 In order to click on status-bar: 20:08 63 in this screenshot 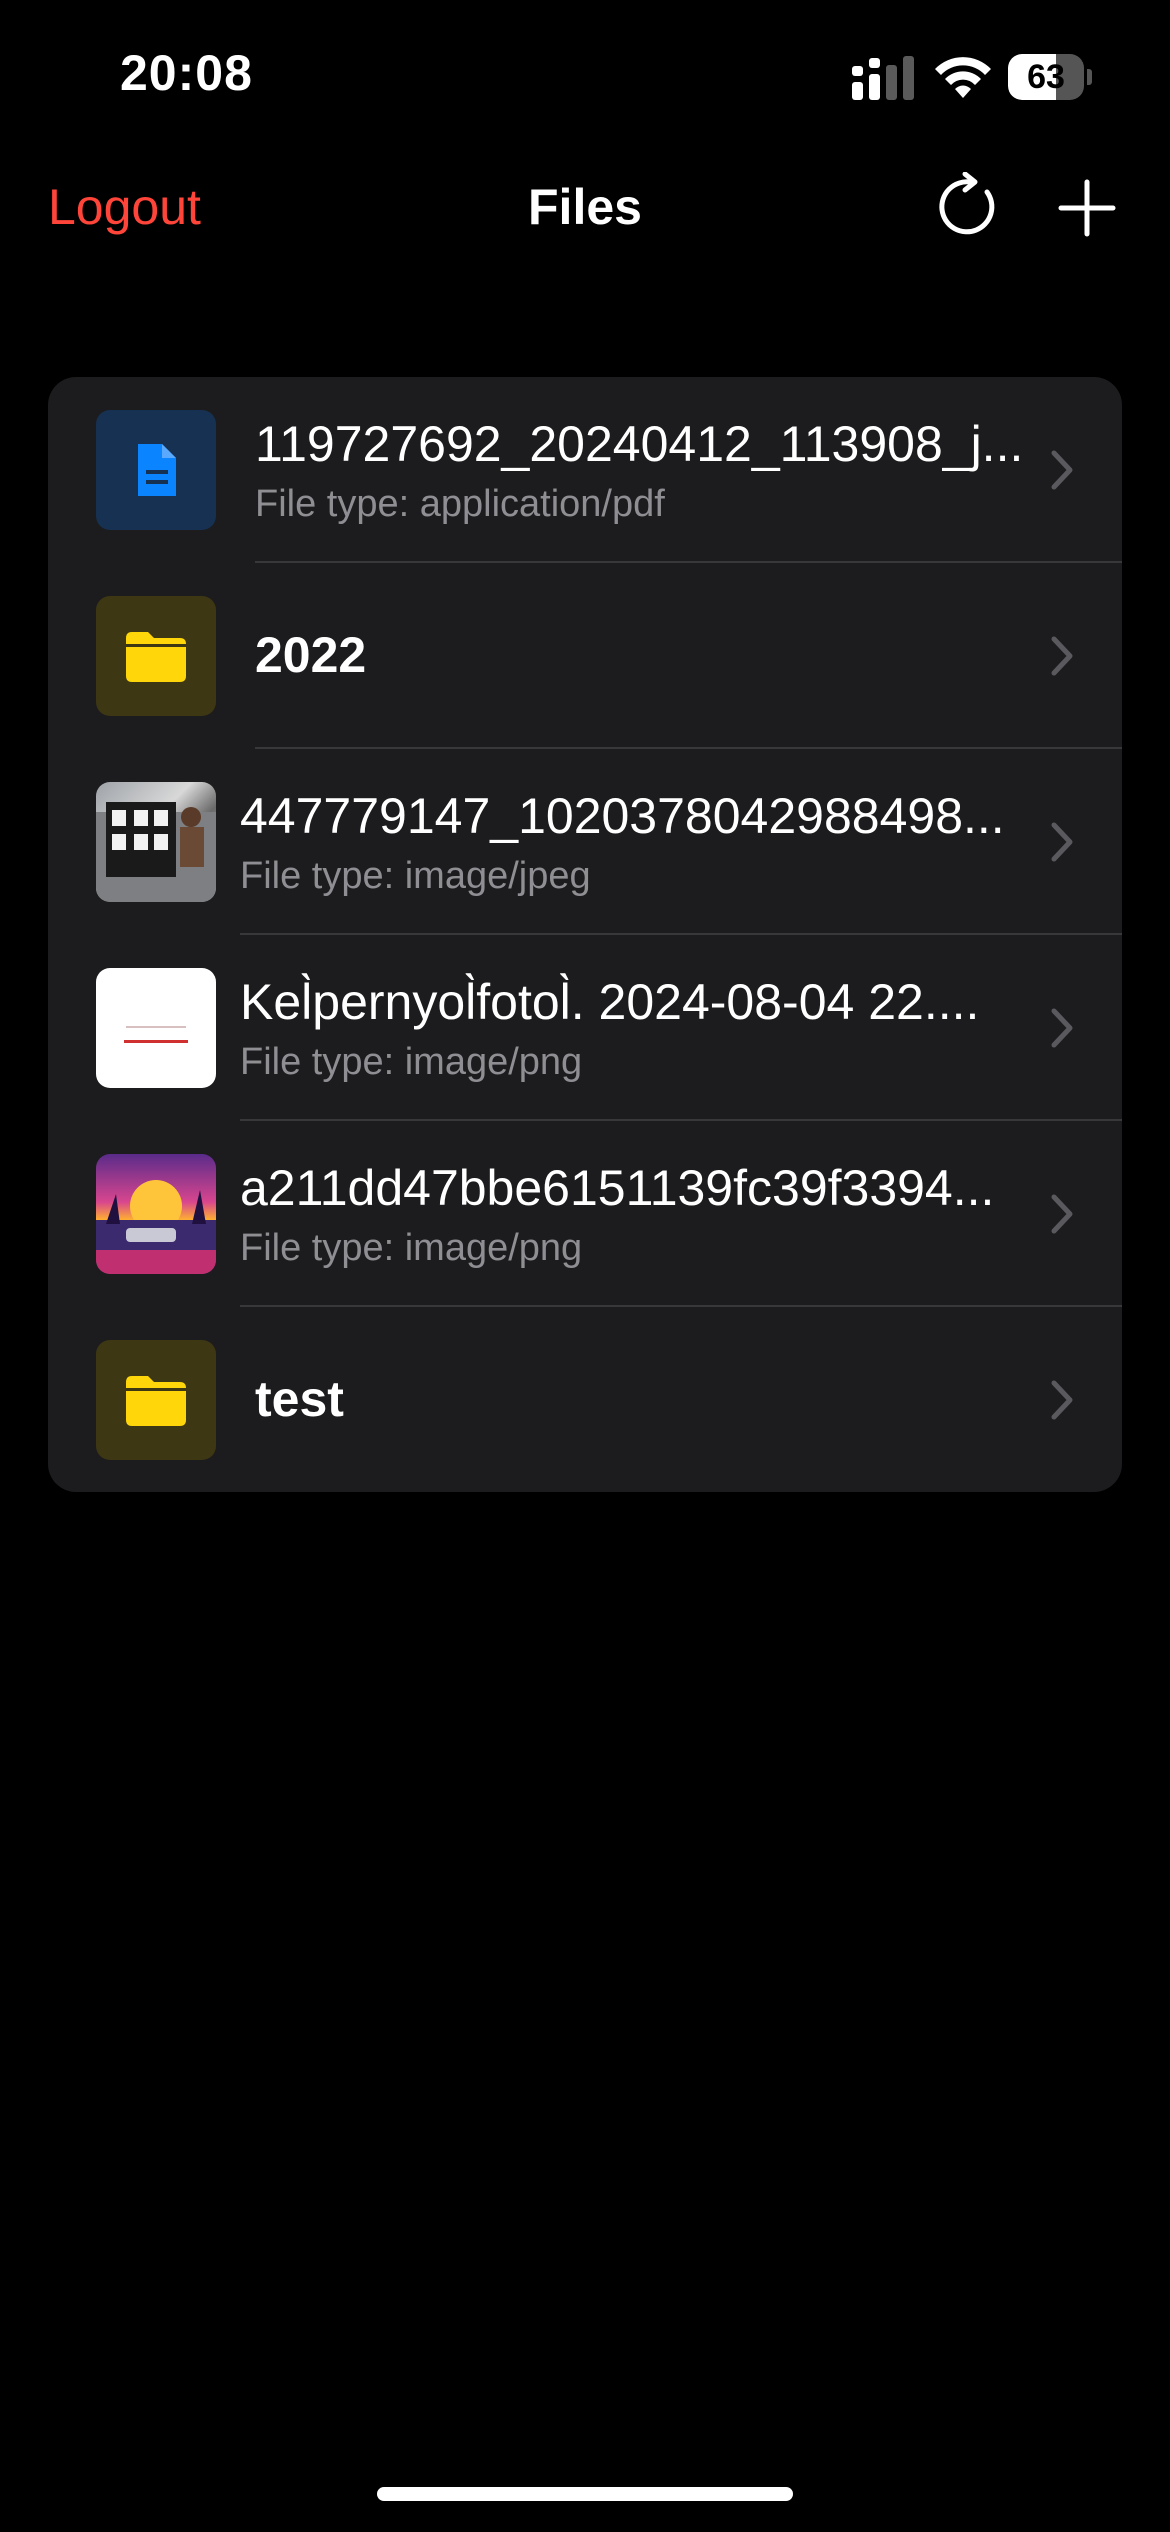, I will do `click(585, 75)`.